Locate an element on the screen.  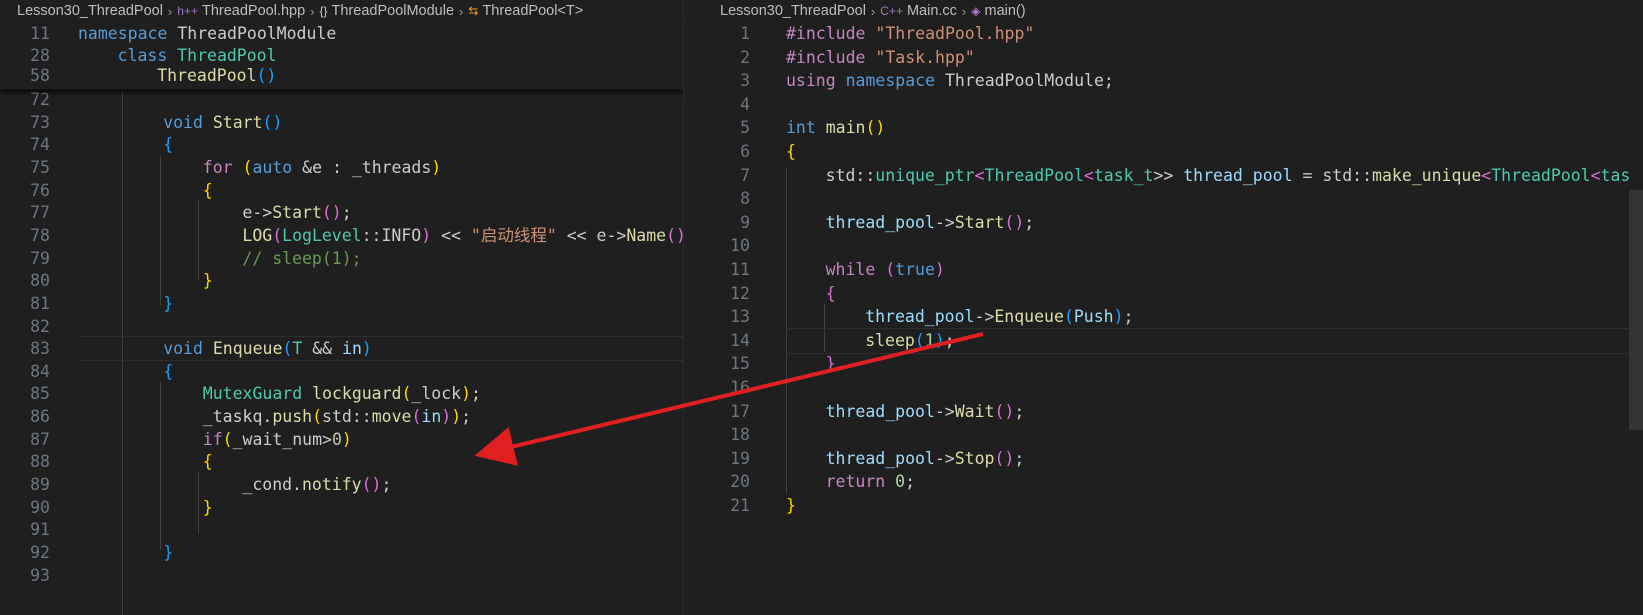
code-line: 82 is located at coordinates (341, 327).